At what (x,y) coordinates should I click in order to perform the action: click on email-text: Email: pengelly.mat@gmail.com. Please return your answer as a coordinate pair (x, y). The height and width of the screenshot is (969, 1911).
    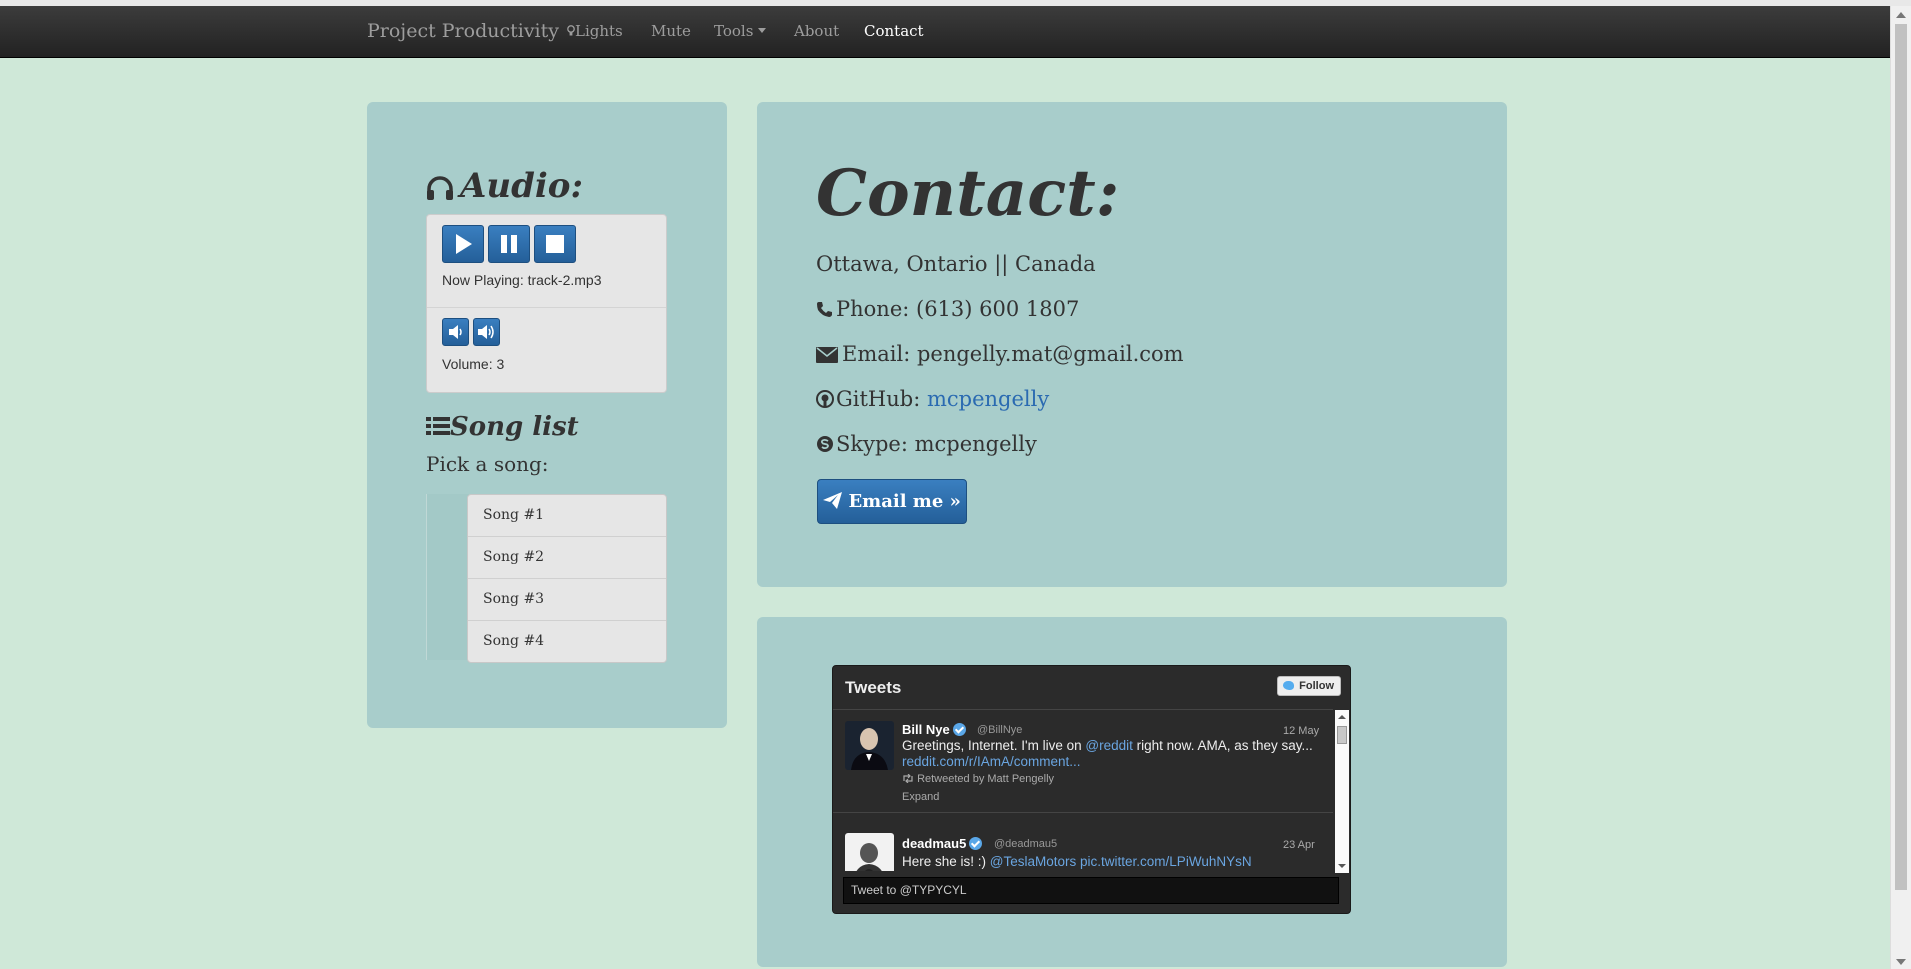
    Looking at the image, I should click on (1013, 354).